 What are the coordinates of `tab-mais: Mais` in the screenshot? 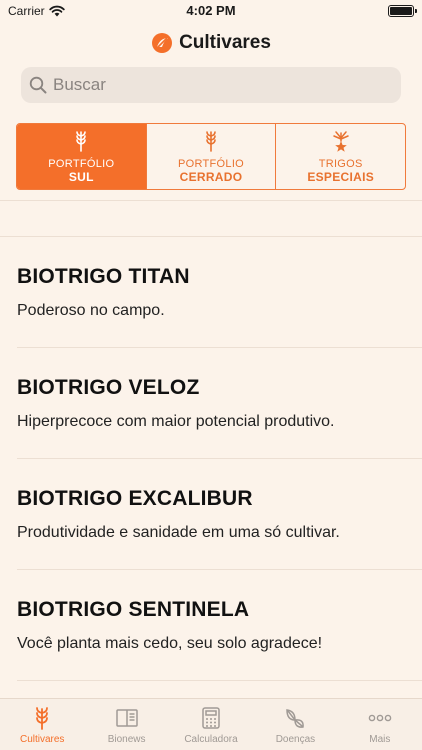 It's located at (380, 724).